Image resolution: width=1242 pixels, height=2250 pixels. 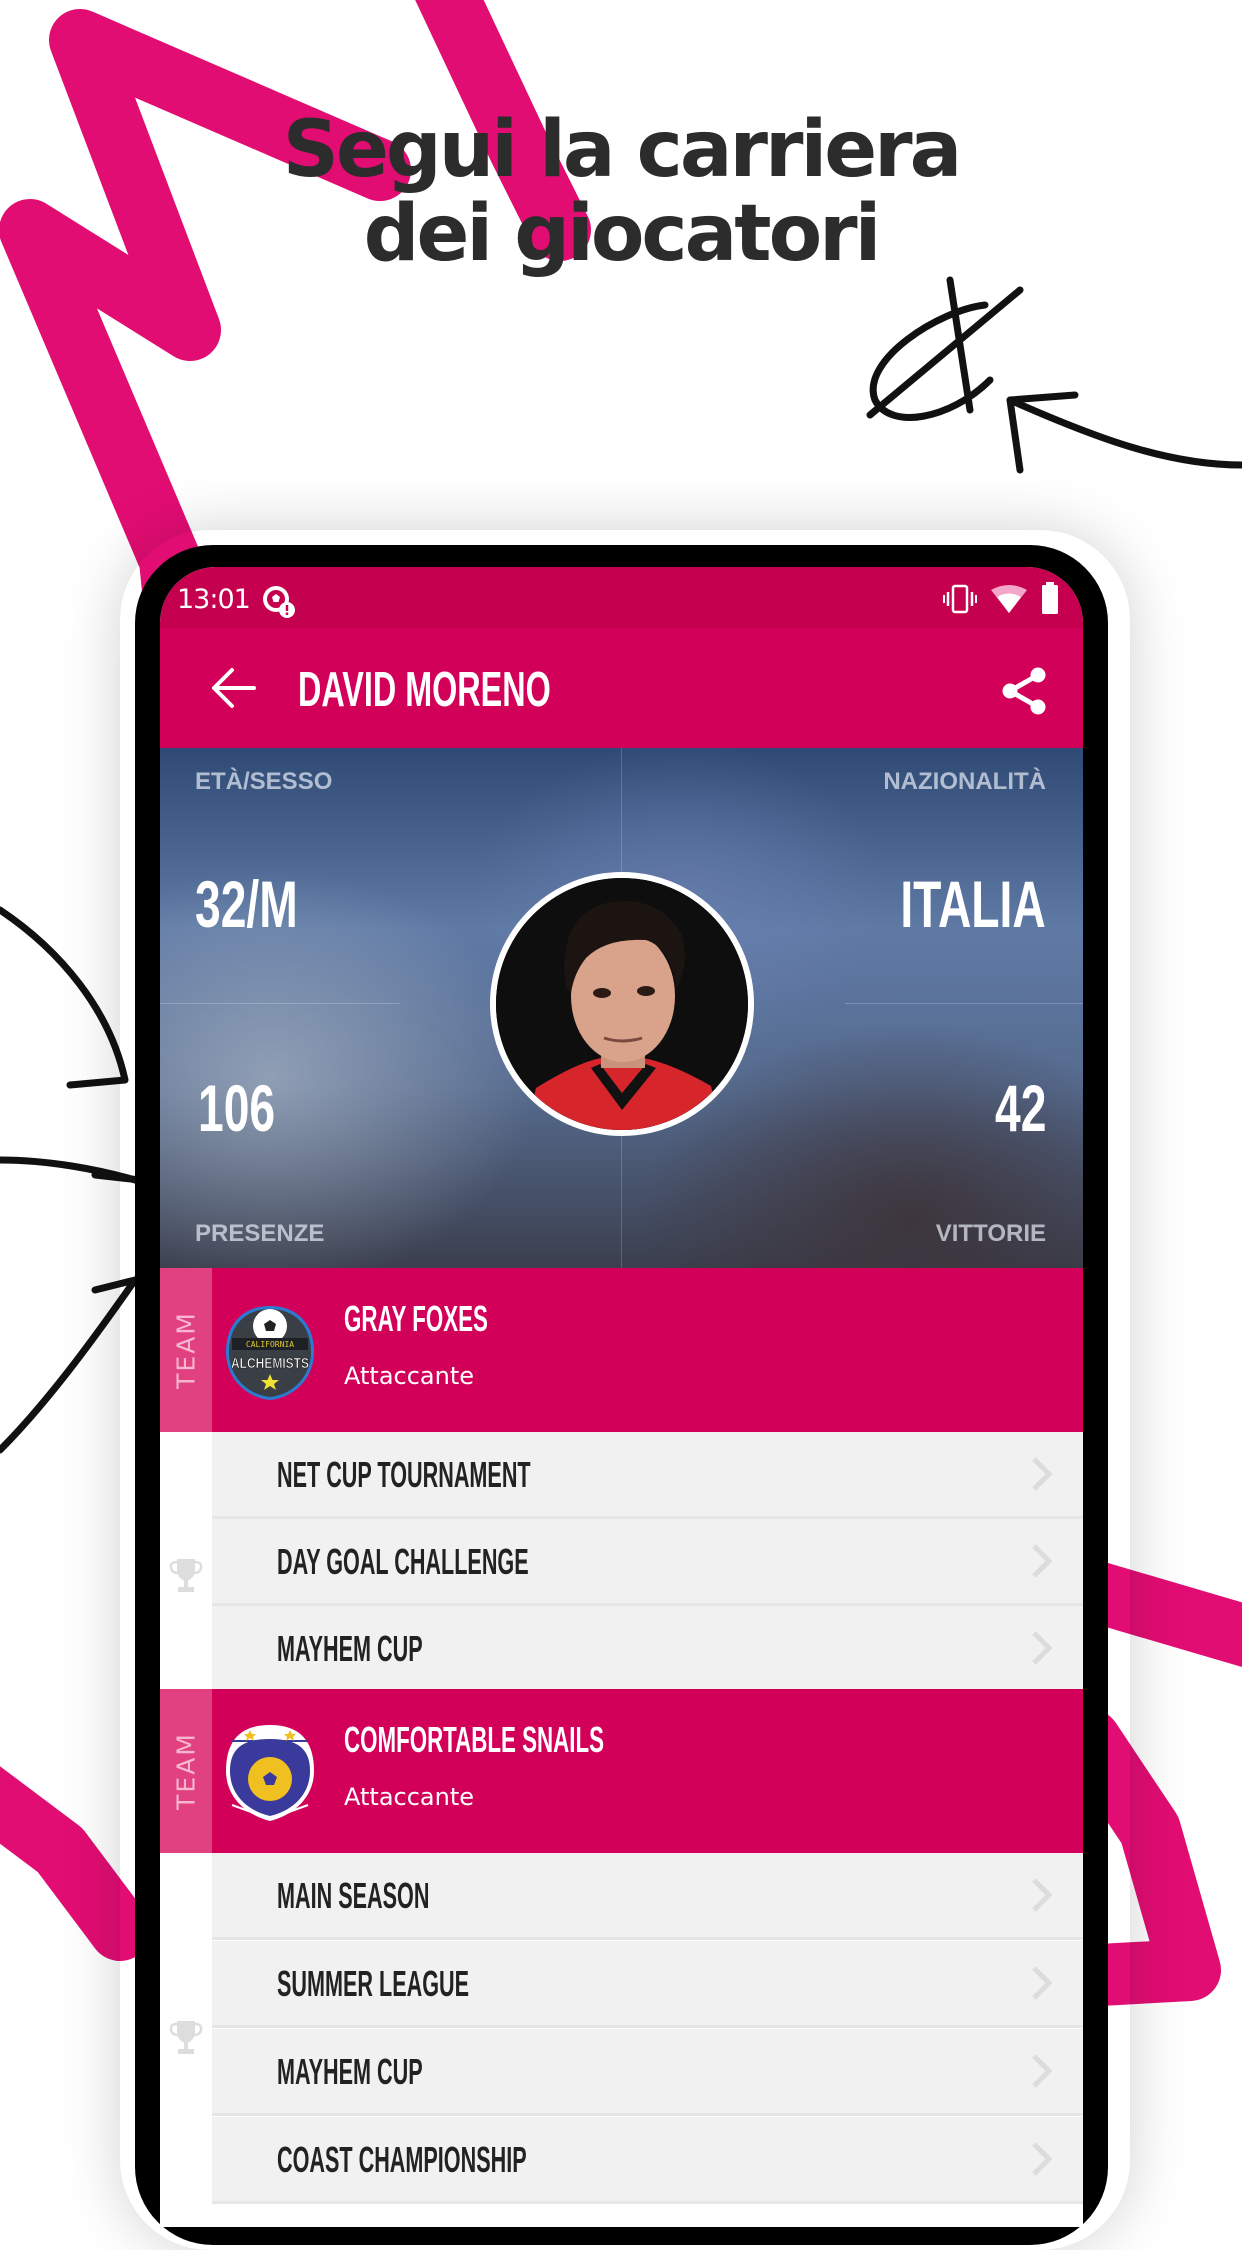 What do you see at coordinates (1009, 599) in the screenshot?
I see `wifi-icon` at bounding box center [1009, 599].